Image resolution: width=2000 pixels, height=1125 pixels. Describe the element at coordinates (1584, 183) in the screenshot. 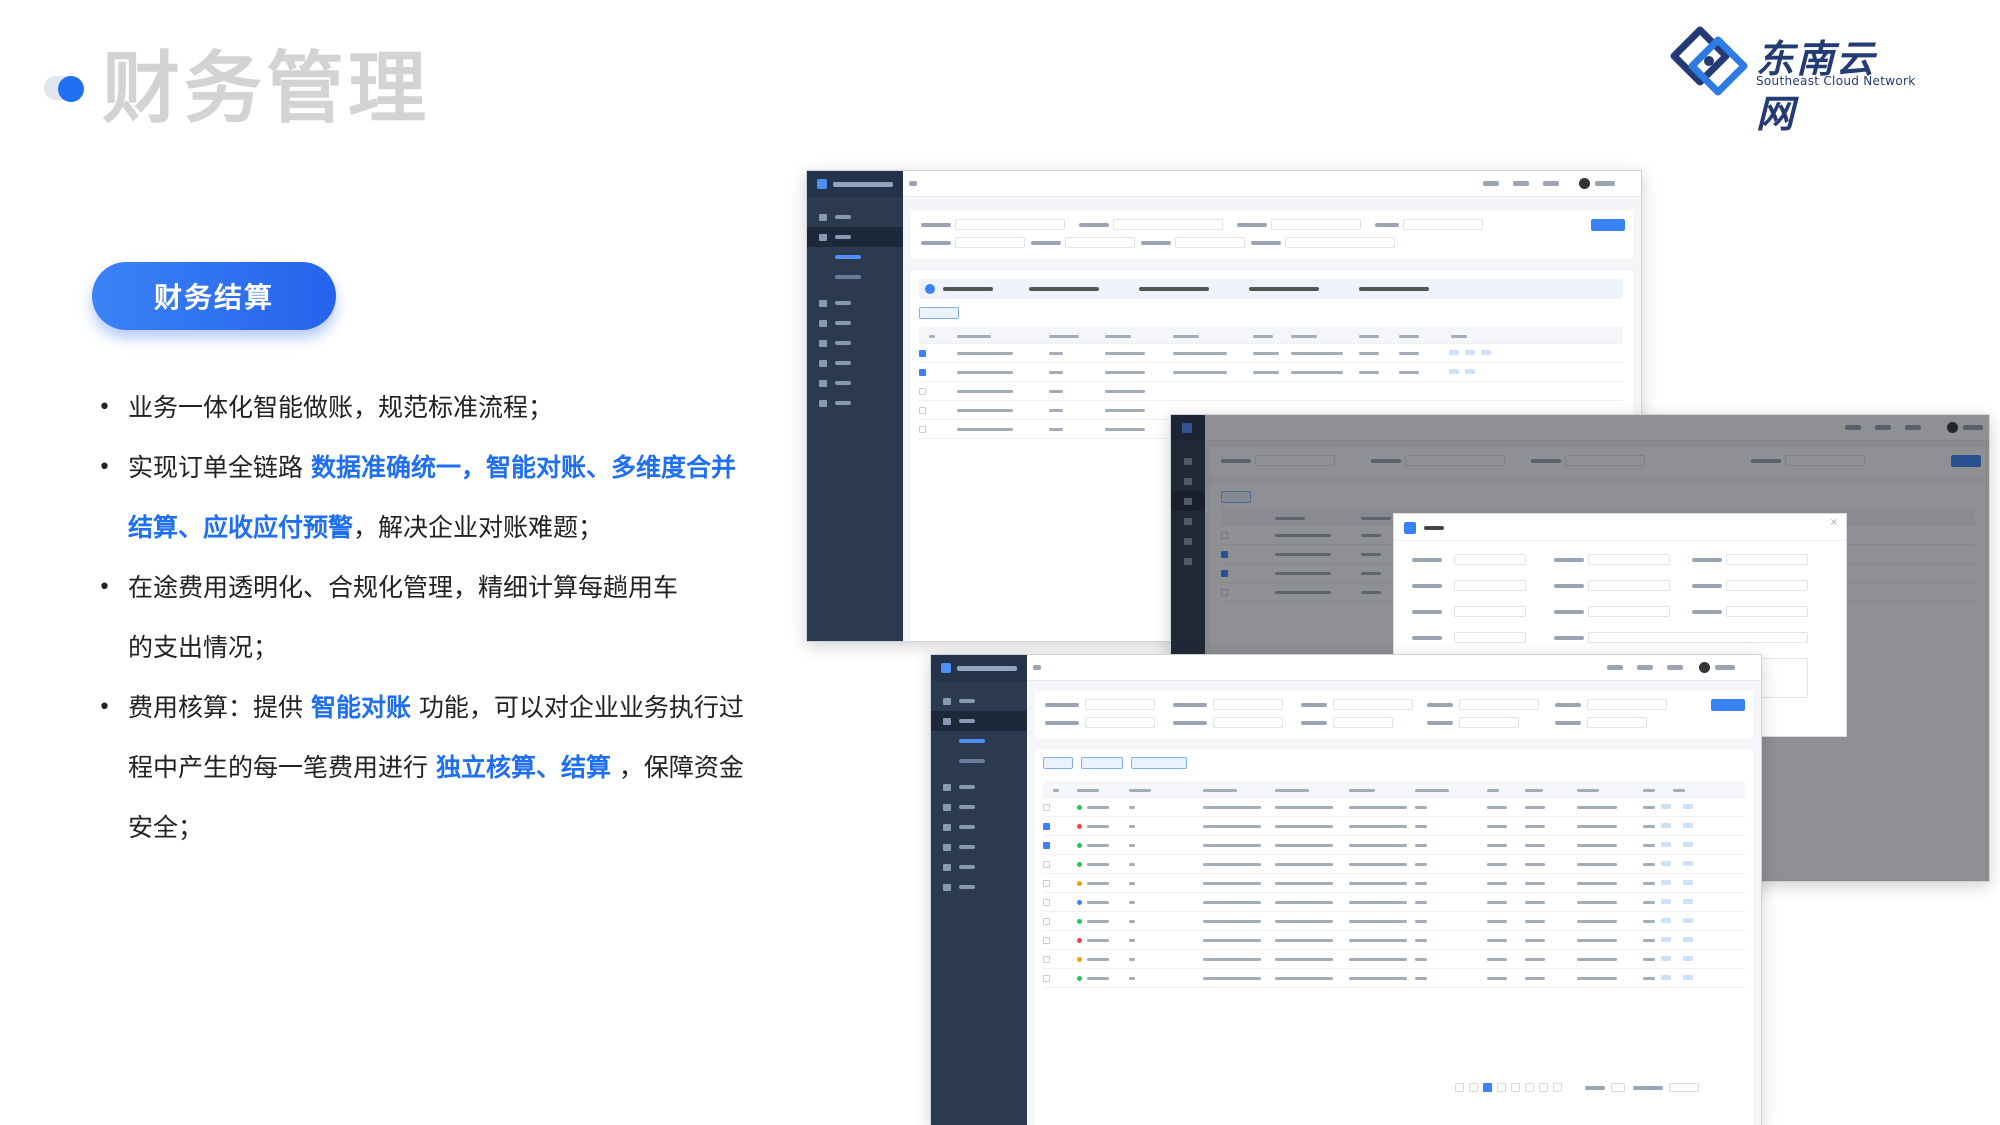

I see `avatar` at that location.